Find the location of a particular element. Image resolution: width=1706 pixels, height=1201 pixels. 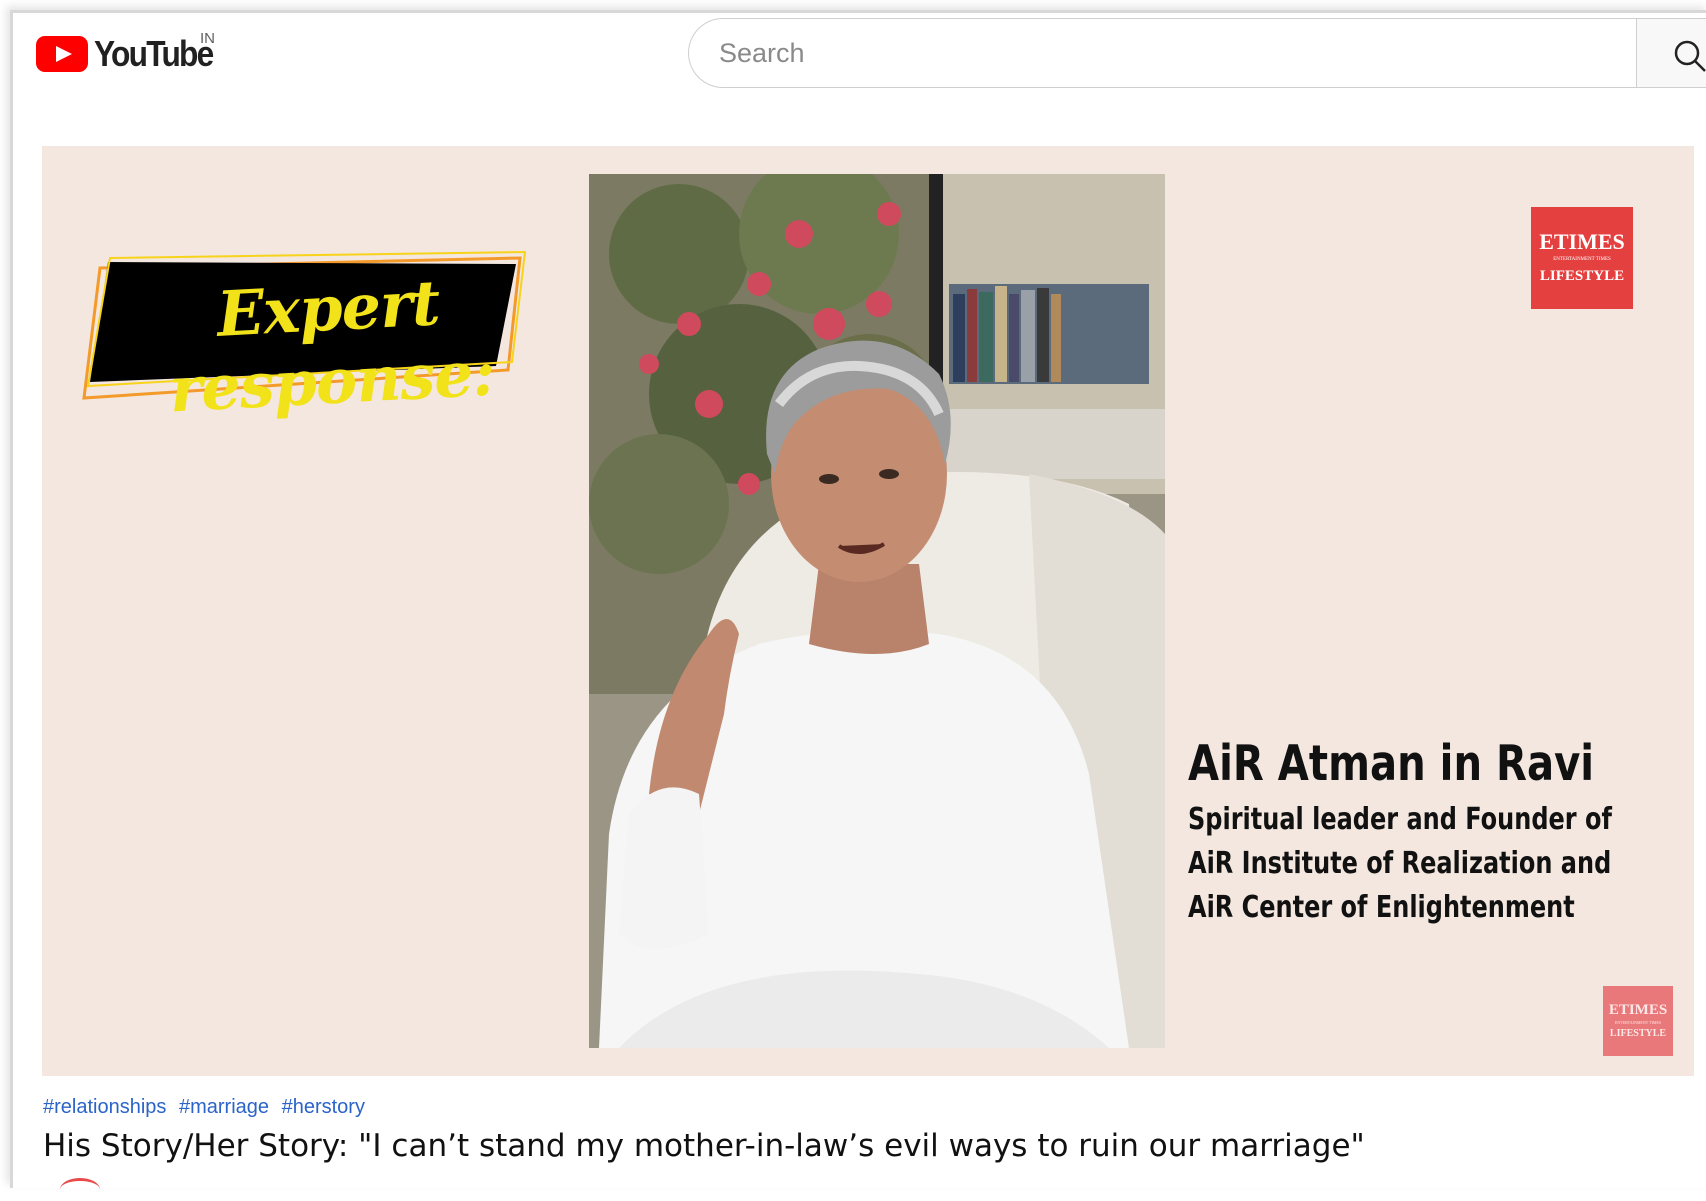

hashtag-list: #relationships #marriage #herstory is located at coordinates (207, 1107).